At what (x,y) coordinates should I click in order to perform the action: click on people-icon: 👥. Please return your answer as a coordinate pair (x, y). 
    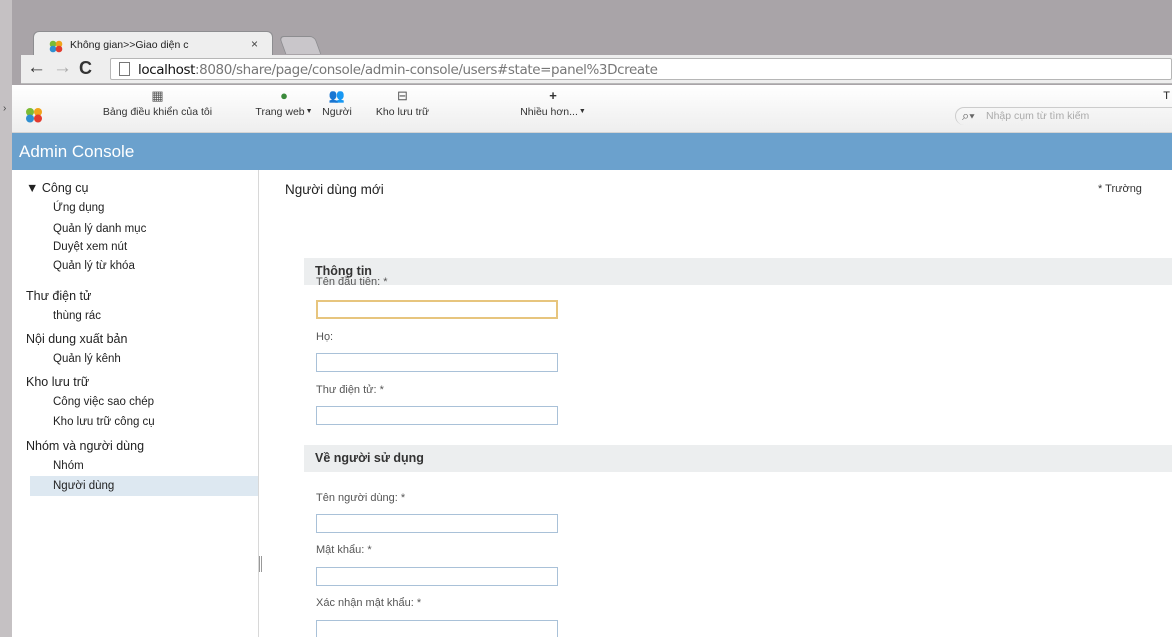
    Looking at the image, I should click on (337, 95).